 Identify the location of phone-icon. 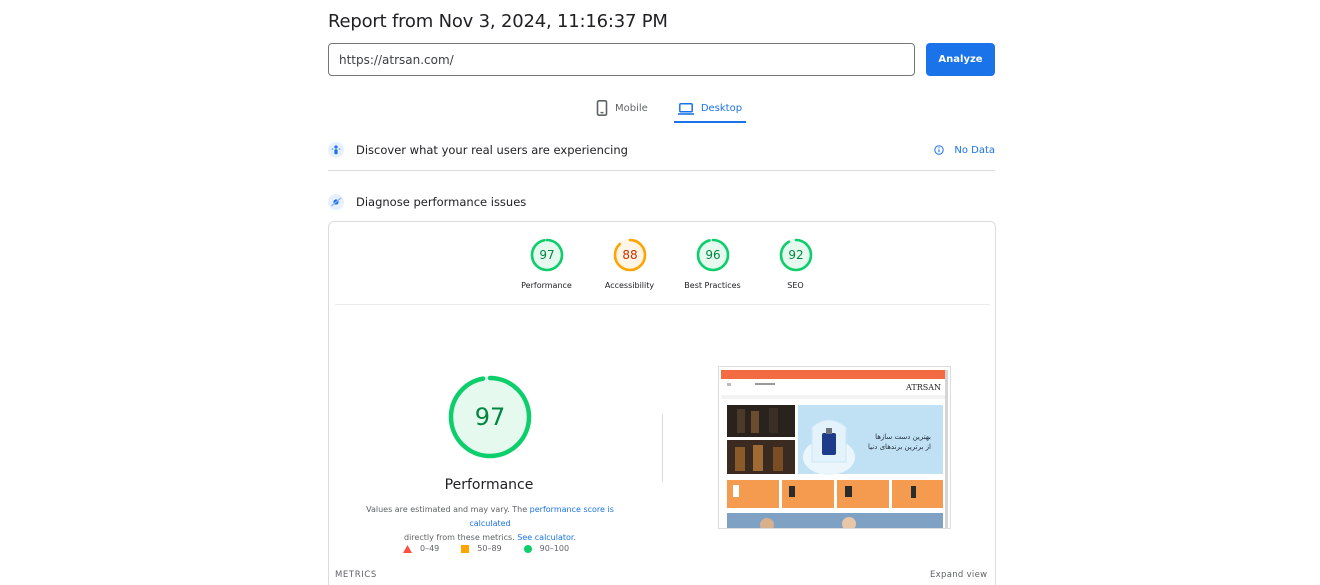
(602, 108).